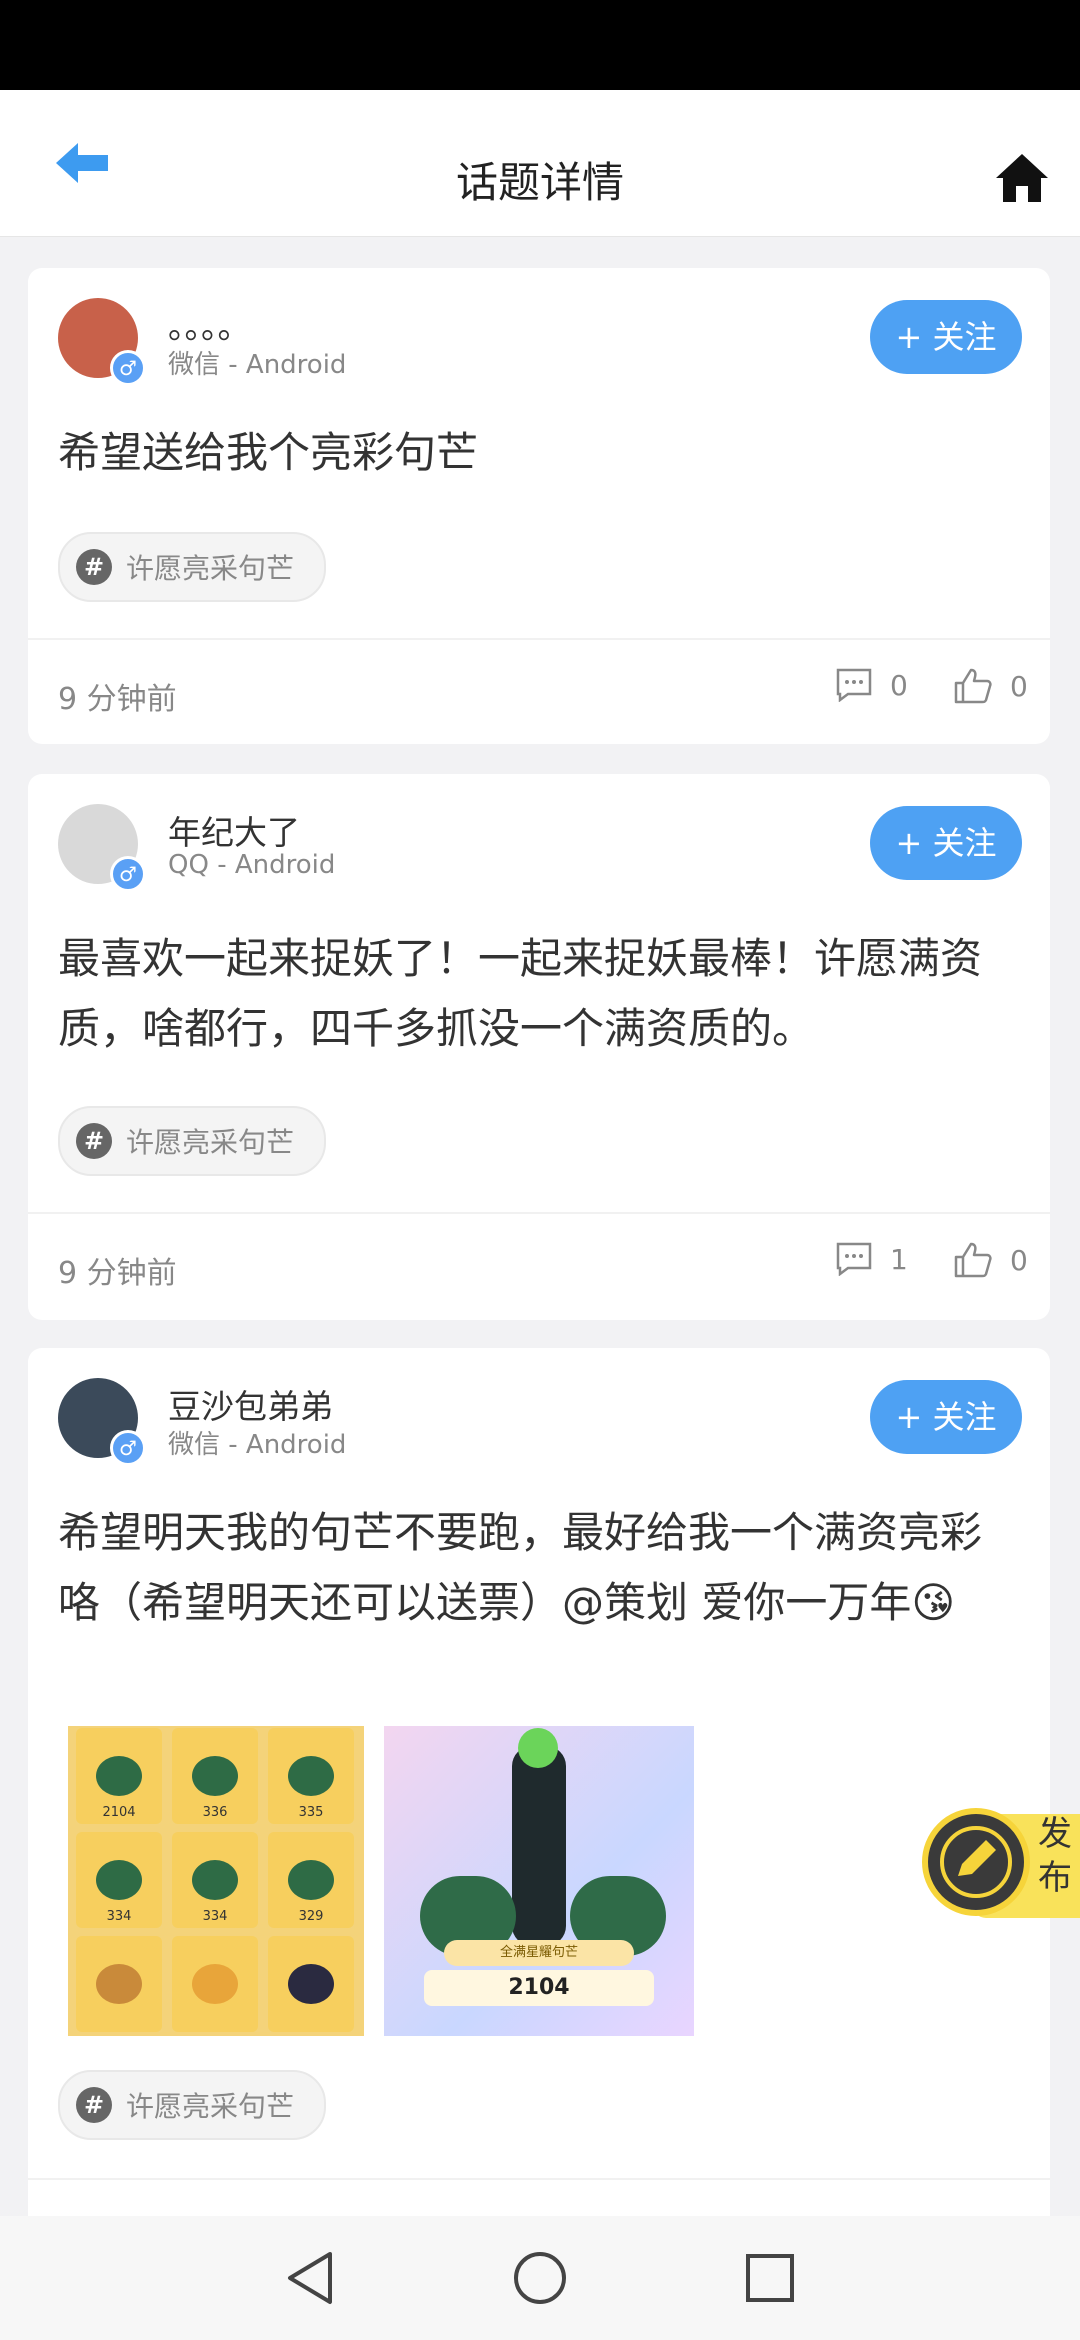 This screenshot has height=2340, width=1080. Describe the element at coordinates (539, 1953) in the screenshot. I see `detail-title: 全满星耀句芒` at that location.